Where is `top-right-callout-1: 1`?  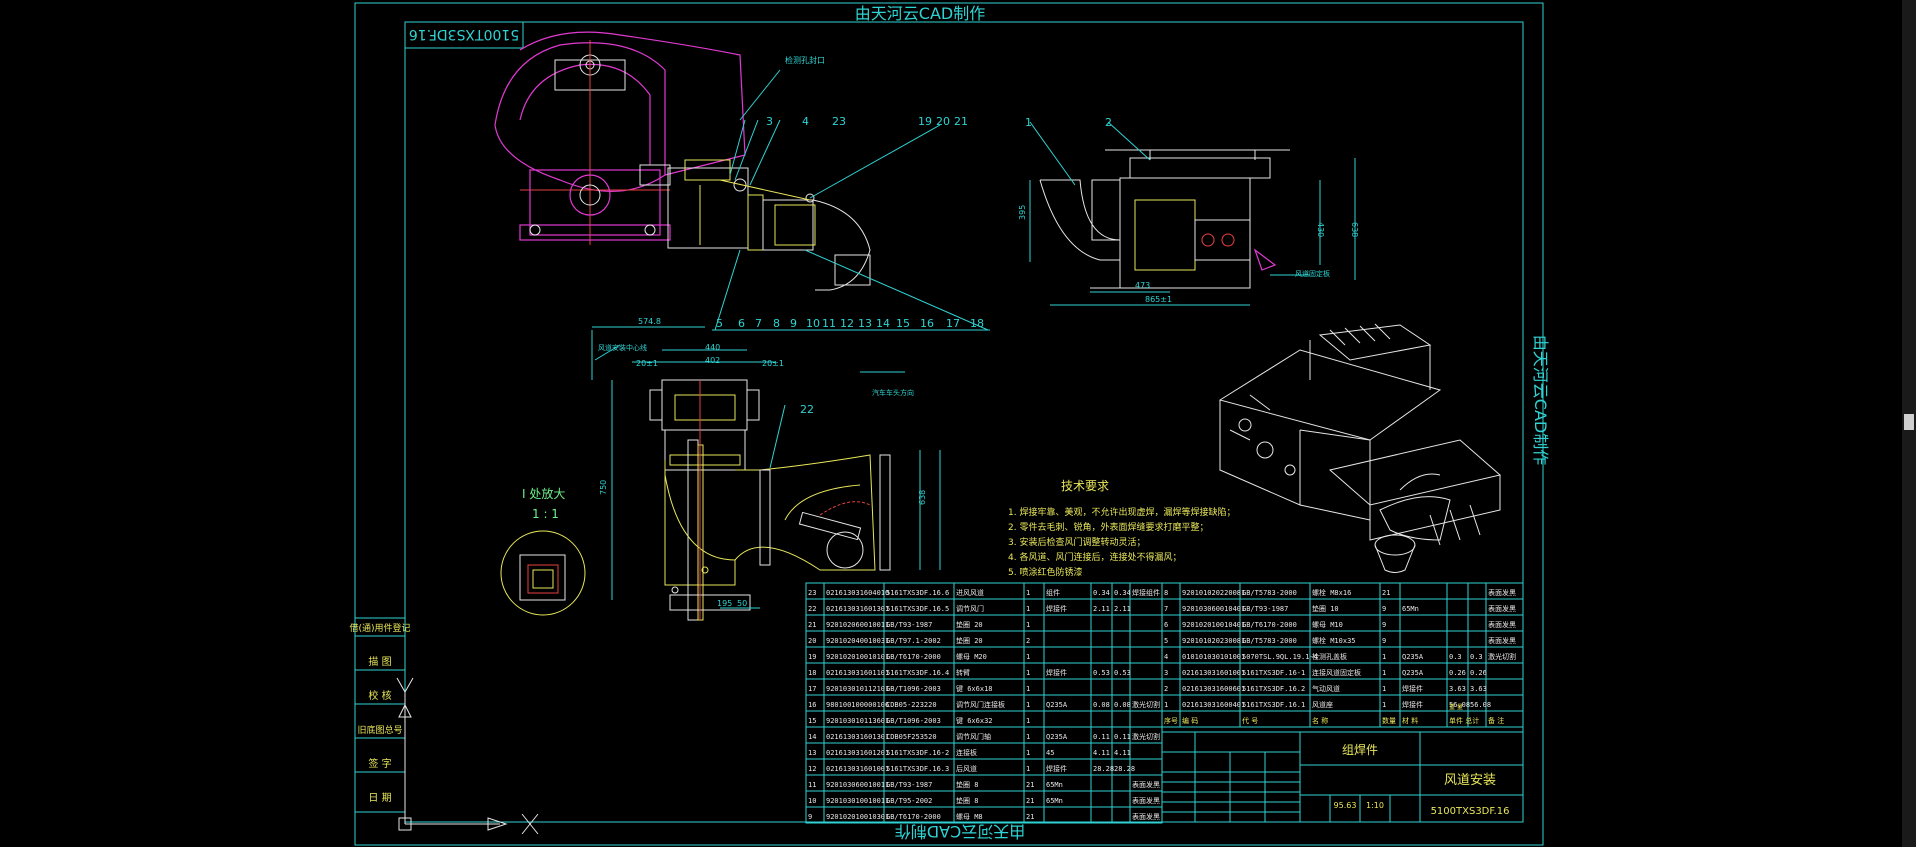 top-right-callout-1: 1 is located at coordinates (1028, 122).